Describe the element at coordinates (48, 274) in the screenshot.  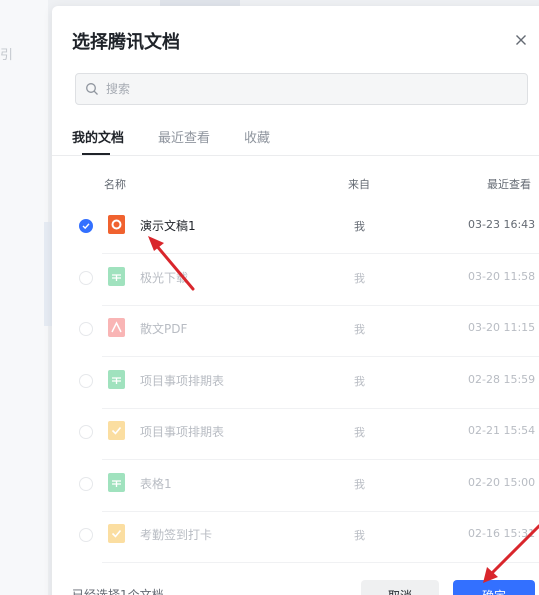
I see `background-panel` at that location.